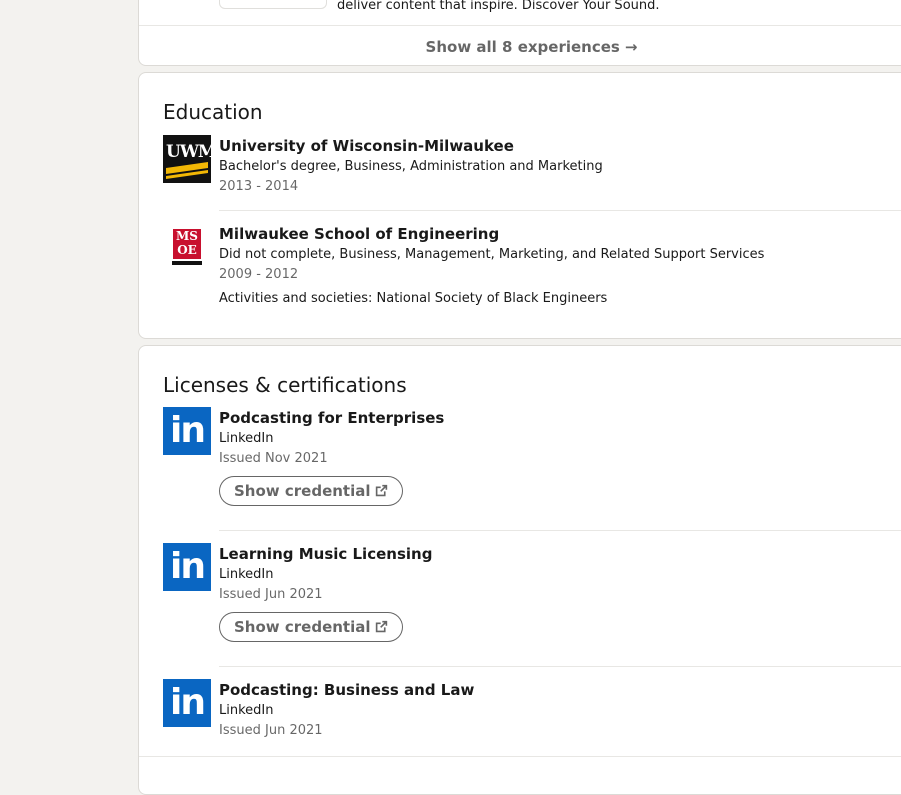 Image resolution: width=901 pixels, height=795 pixels. Describe the element at coordinates (187, 236) in the screenshot. I see `msoe-logo-text: MS` at that location.